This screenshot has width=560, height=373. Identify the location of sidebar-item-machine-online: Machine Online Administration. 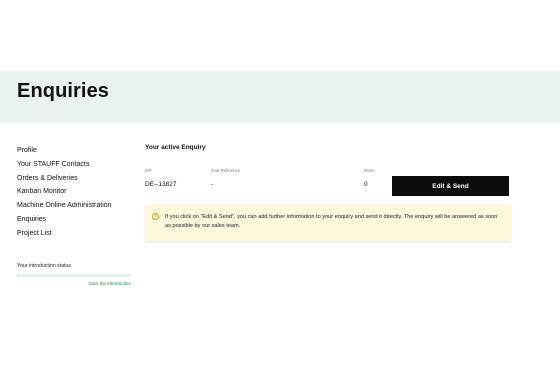
(74, 206).